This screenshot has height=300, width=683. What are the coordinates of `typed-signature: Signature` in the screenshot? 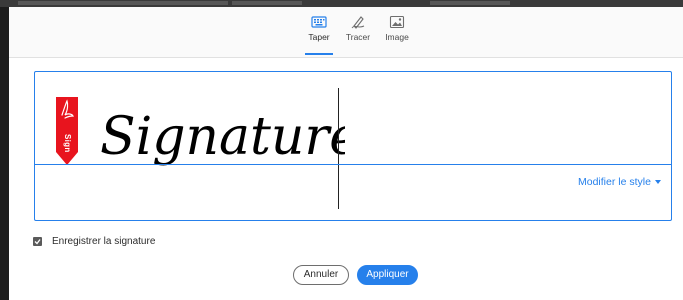 It's located at (222, 137).